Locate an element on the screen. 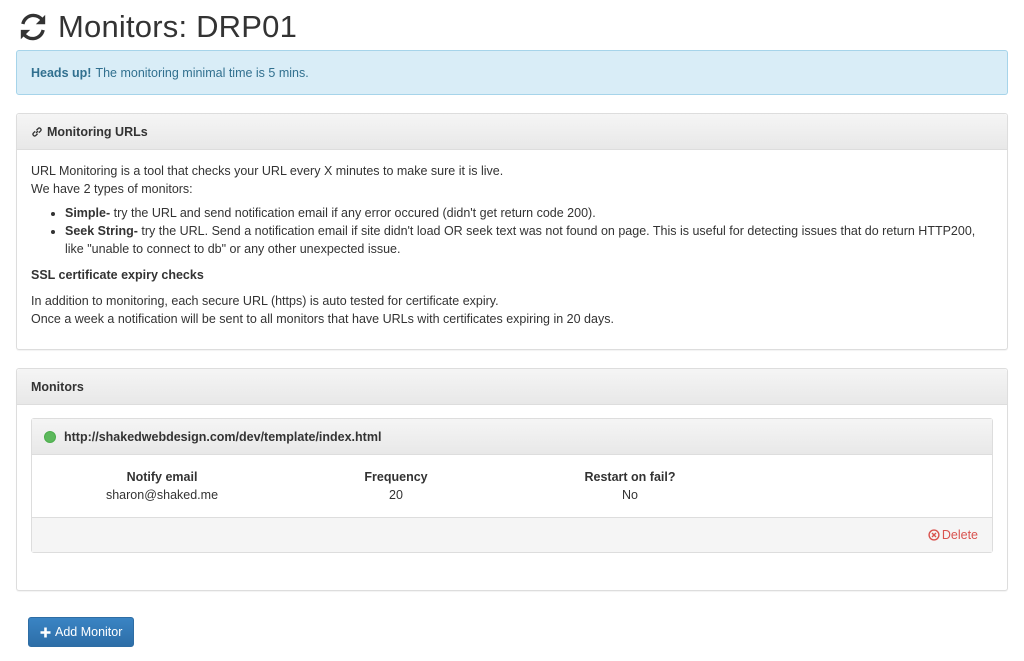 This screenshot has height=661, width=1024. link-icon is located at coordinates (37, 131).